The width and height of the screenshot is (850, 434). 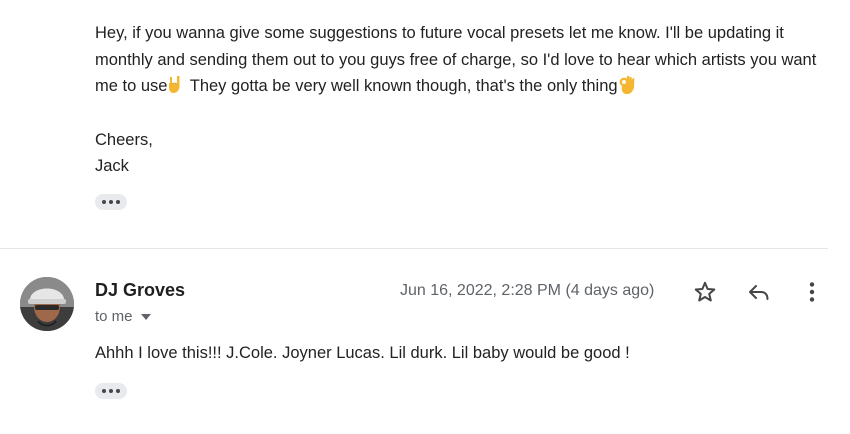 I want to click on avatar-photo, so click(x=47, y=304).